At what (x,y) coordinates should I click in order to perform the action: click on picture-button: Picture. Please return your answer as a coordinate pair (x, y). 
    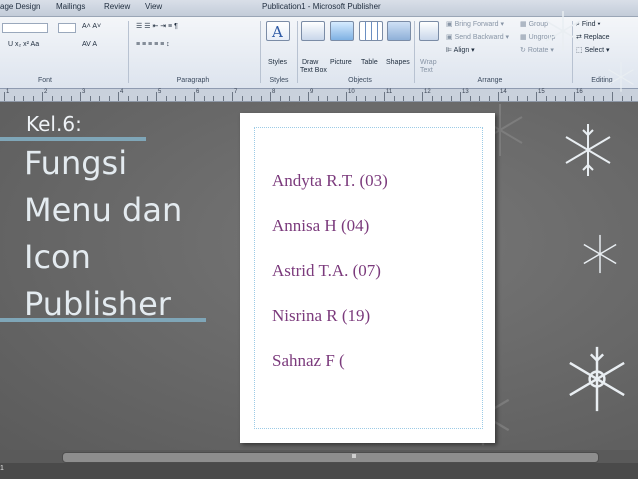
    Looking at the image, I should click on (341, 63).